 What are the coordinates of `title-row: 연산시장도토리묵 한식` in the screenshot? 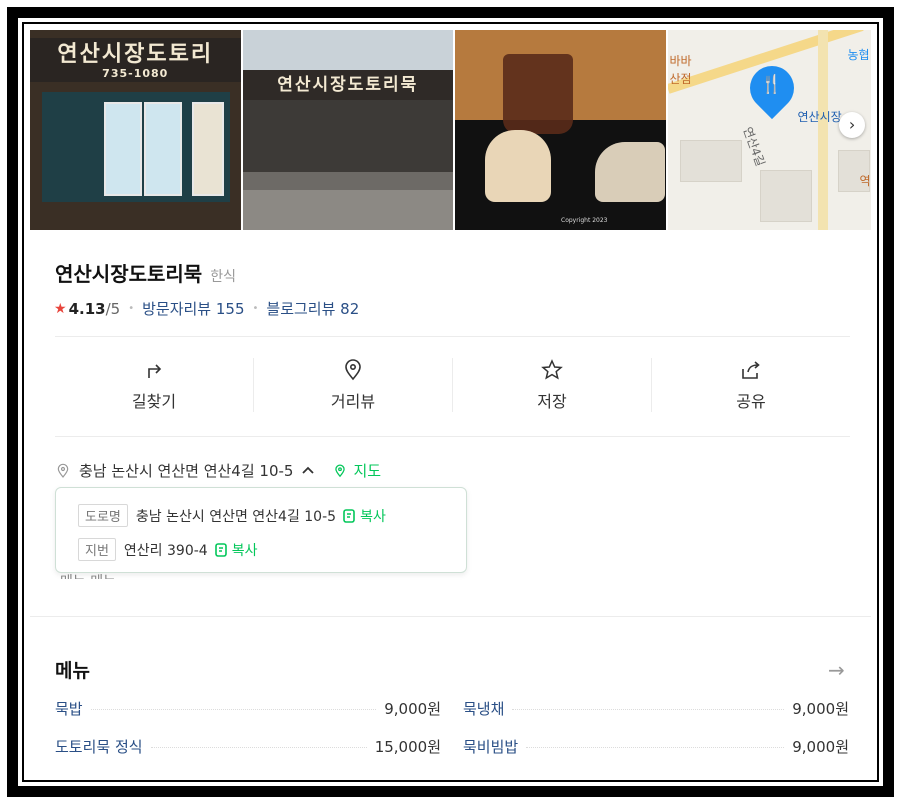 It's located at (145, 272).